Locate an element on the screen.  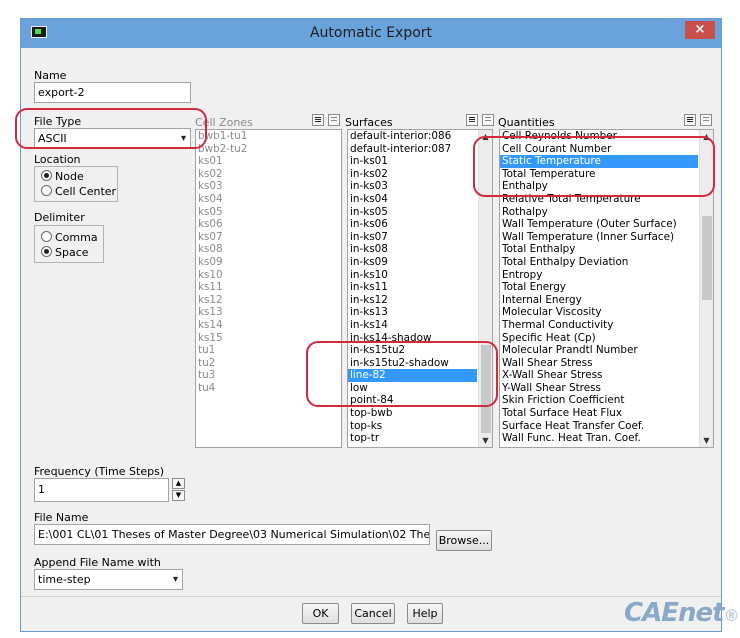
surface-item: in-ks05 is located at coordinates (412, 212).